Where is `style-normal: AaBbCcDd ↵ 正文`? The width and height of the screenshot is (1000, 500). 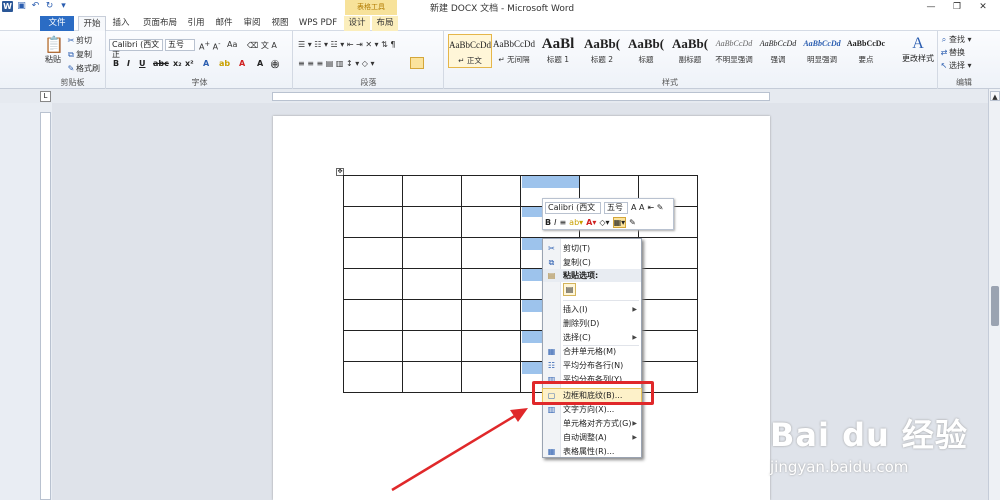
style-normal: AaBbCcDd ↵ 正文 is located at coordinates (470, 51).